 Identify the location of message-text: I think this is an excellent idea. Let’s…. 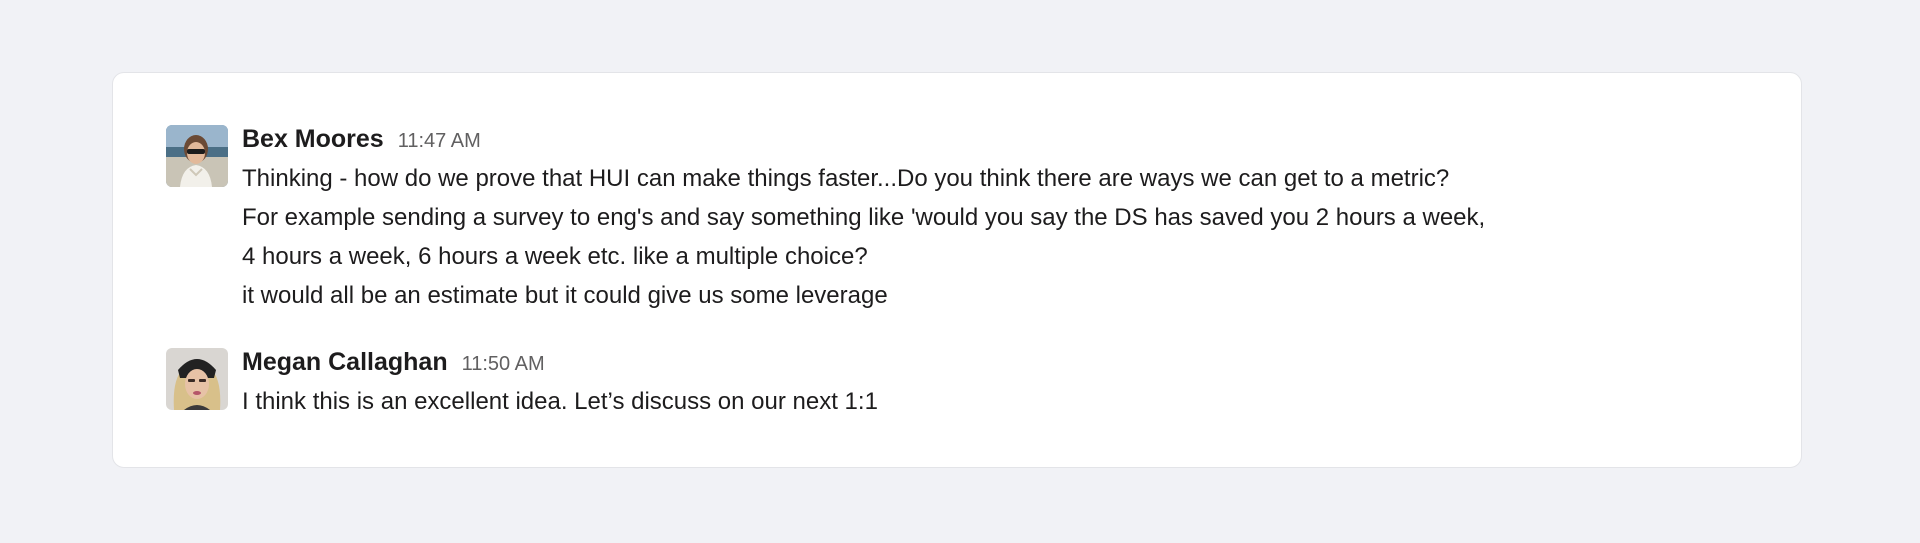
(560, 401).